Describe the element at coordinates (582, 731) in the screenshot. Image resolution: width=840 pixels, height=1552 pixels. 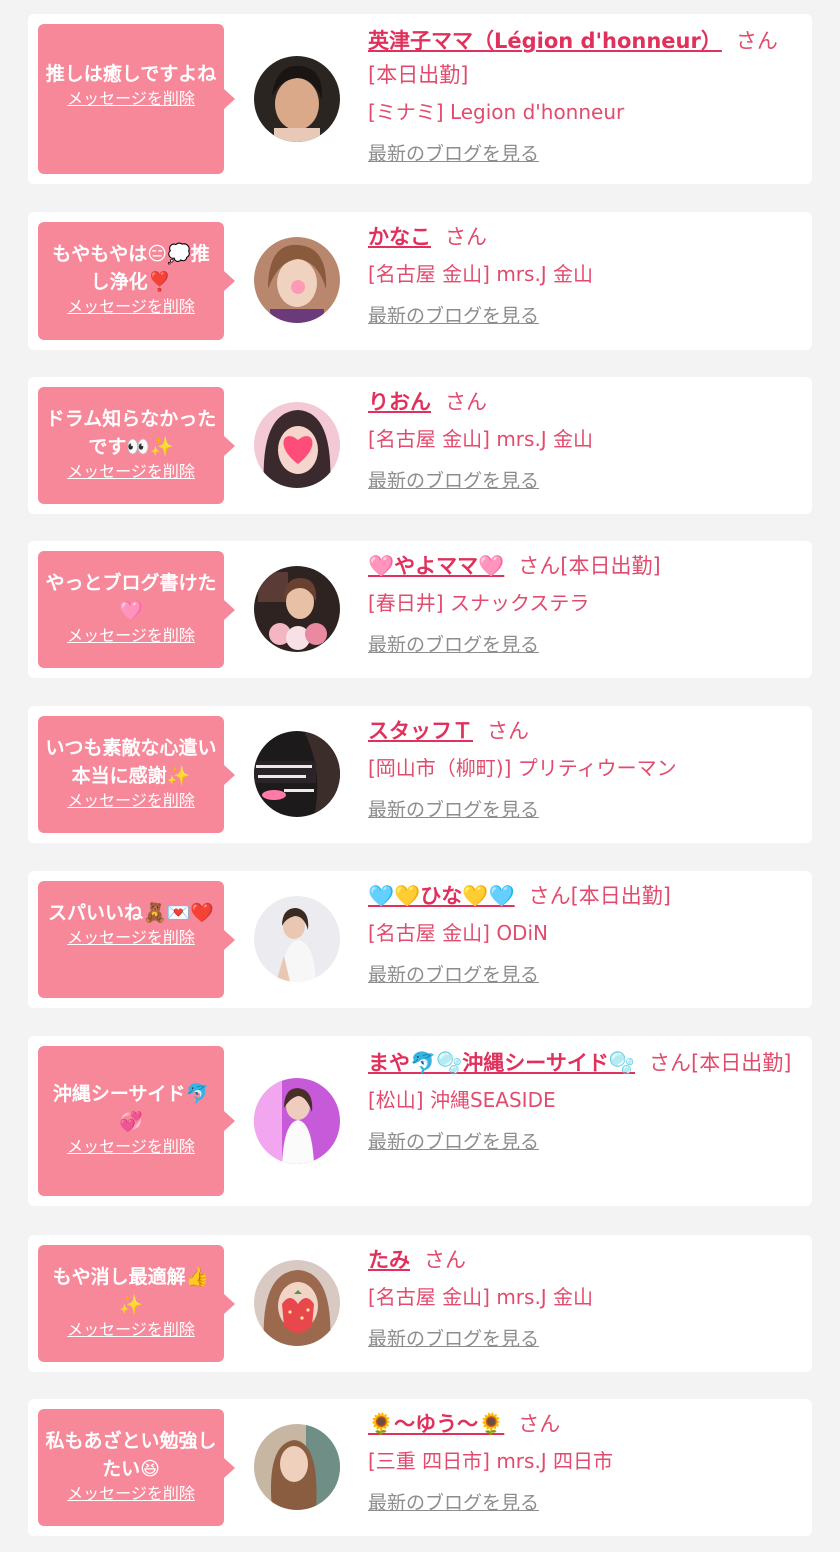
I see `name-line: スタッフＴ さん` at that location.